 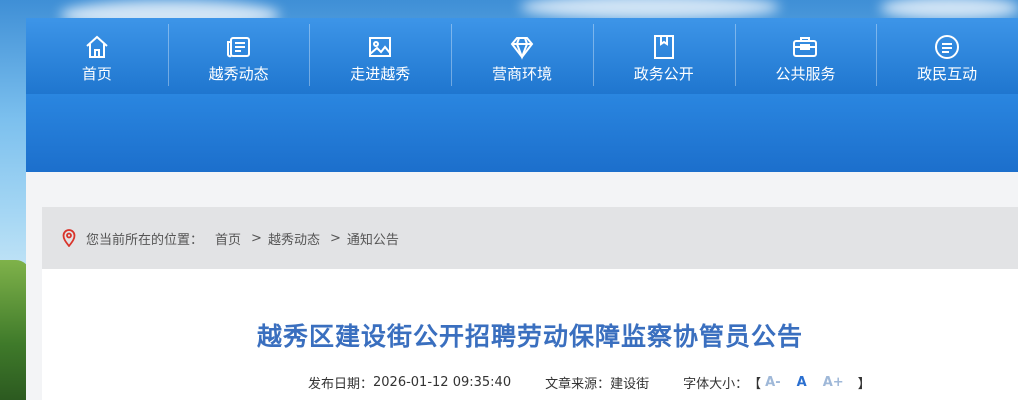 What do you see at coordinates (522, 74) in the screenshot?
I see `nav-label: 营商环境` at bounding box center [522, 74].